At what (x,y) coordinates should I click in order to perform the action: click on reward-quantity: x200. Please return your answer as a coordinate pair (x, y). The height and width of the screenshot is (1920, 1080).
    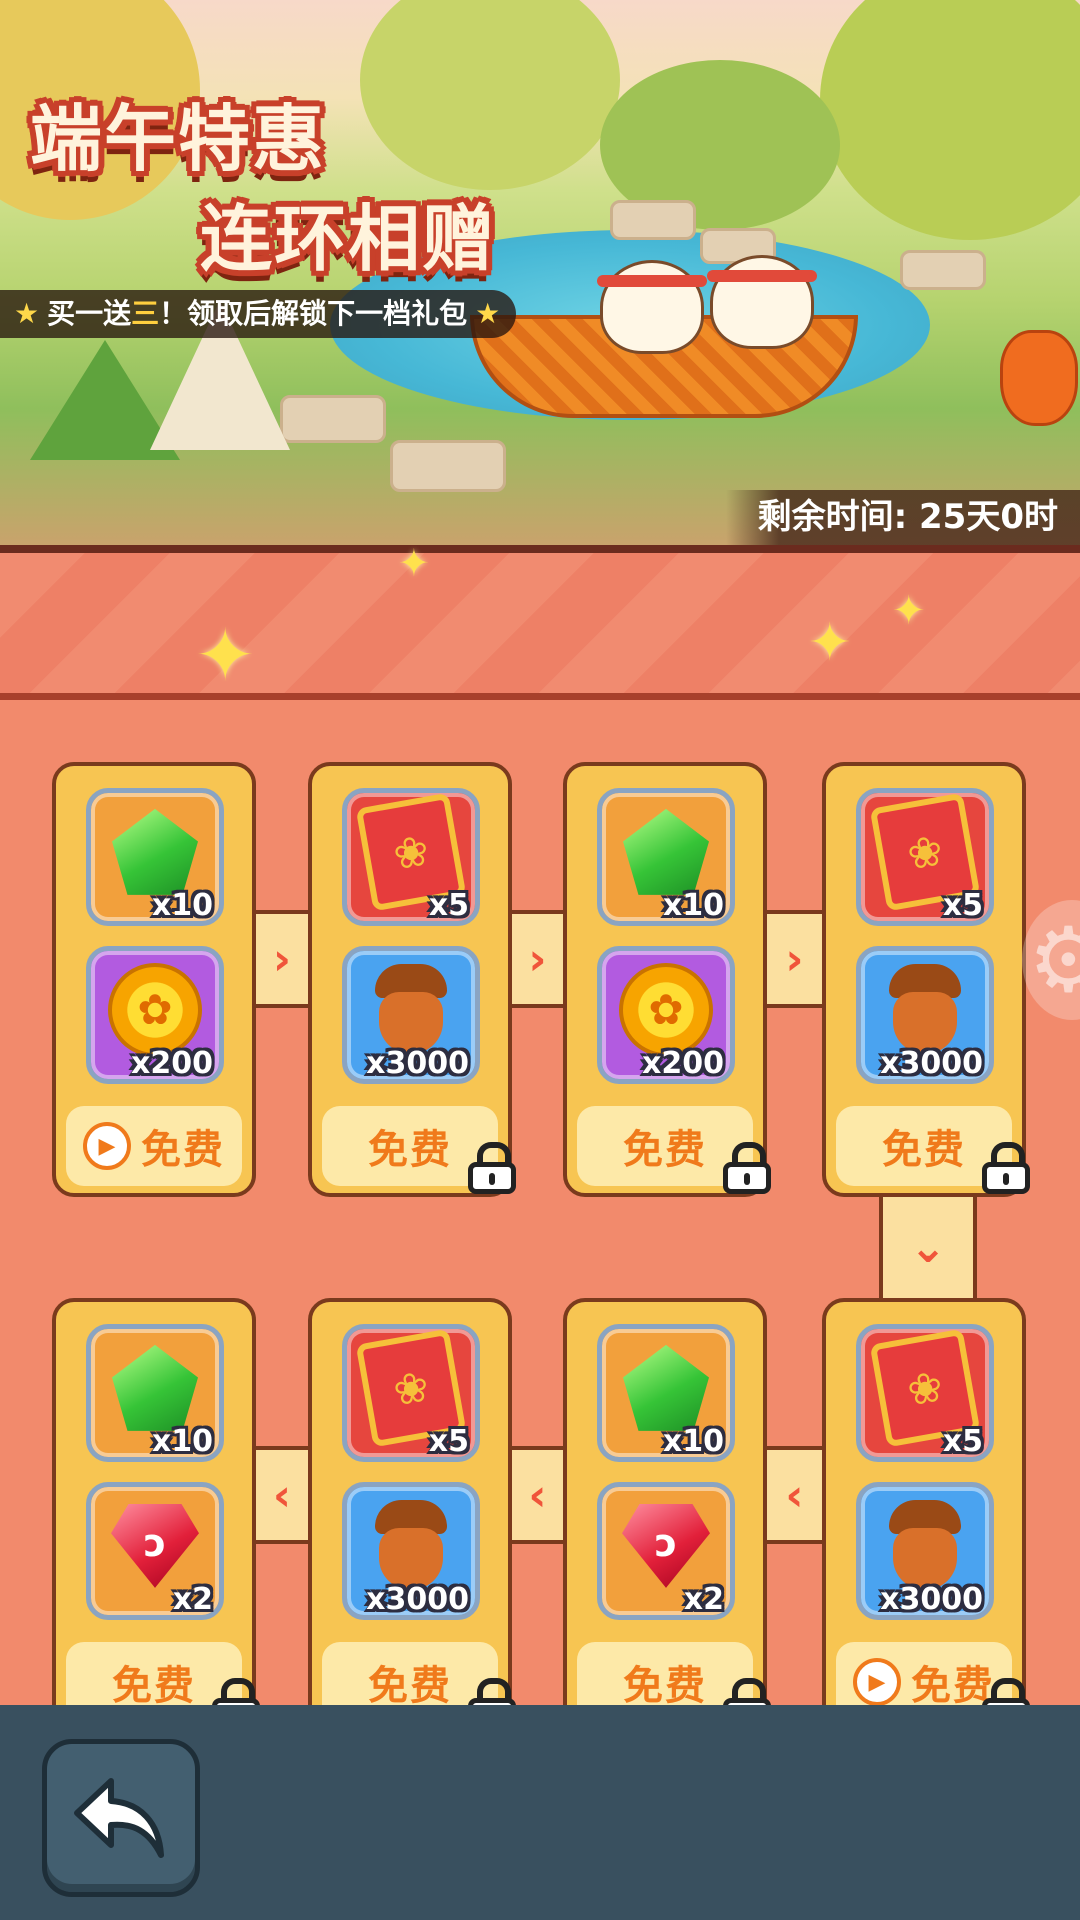
    Looking at the image, I should click on (683, 1063).